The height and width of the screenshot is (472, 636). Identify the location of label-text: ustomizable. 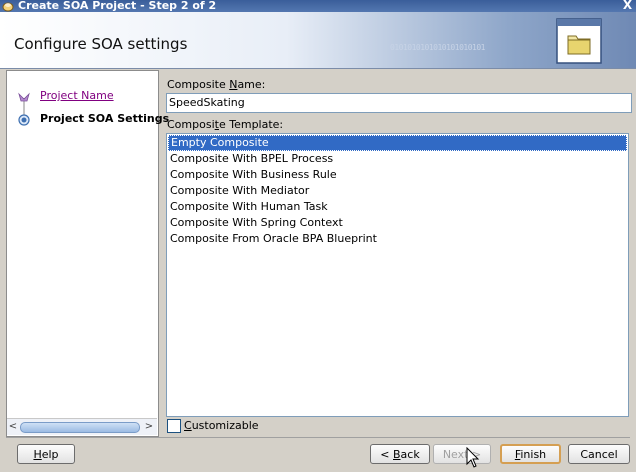
(225, 425).